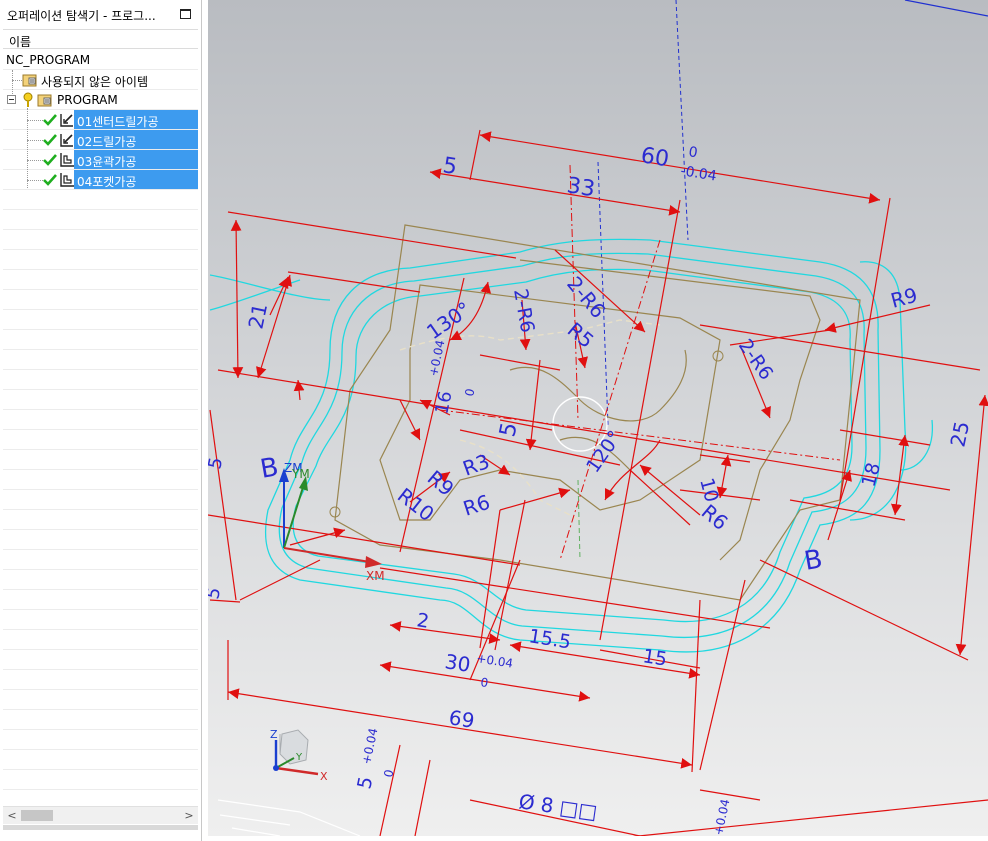  What do you see at coordinates (461, 719) in the screenshot?
I see `dim-69: 69` at bounding box center [461, 719].